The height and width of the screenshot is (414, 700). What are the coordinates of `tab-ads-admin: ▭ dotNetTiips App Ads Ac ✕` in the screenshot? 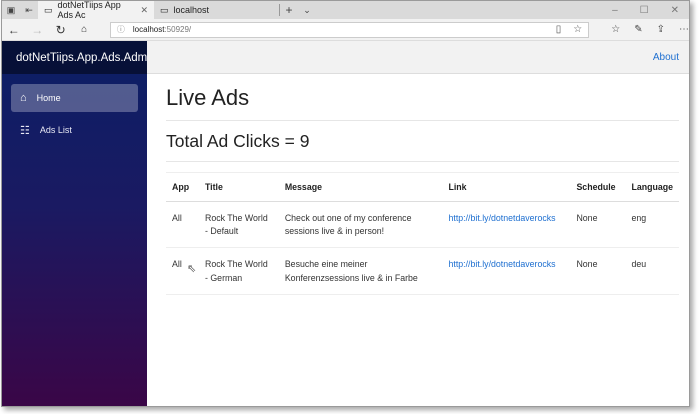 It's located at (96, 10).